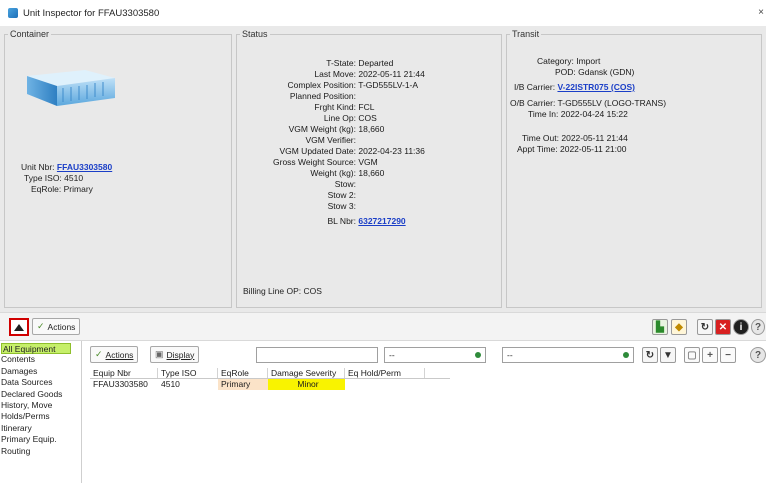 The width and height of the screenshot is (766, 483). I want to click on status-row: Stow 3:, so click(341, 206).